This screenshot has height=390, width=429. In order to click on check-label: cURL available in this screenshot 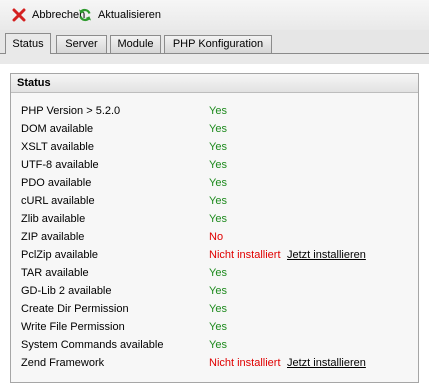, I will do `click(58, 201)`.